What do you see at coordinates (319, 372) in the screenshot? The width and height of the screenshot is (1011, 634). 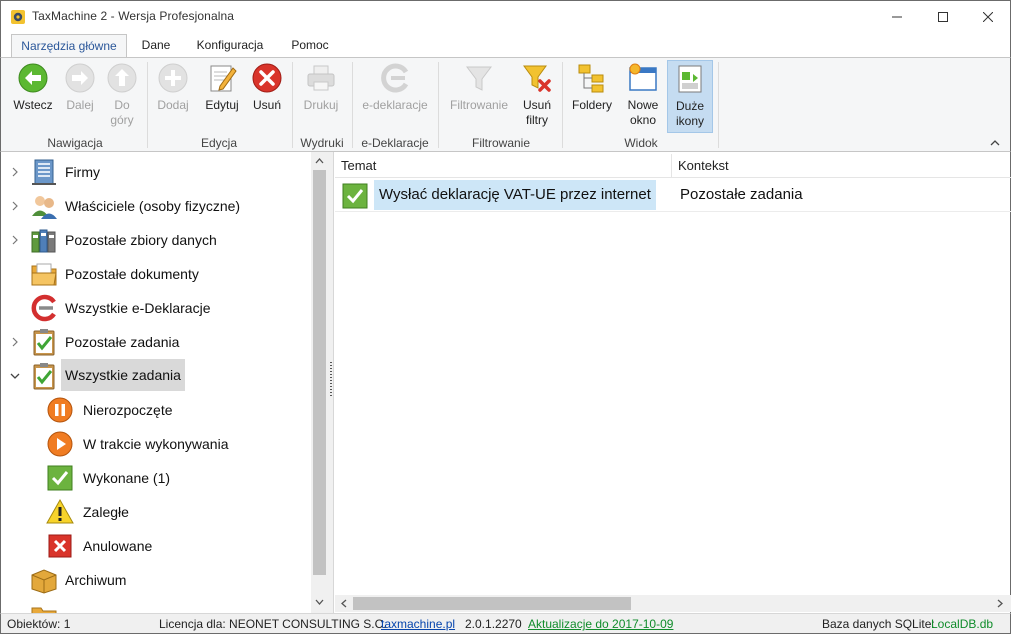 I see `tree-scrollbar-thumb` at bounding box center [319, 372].